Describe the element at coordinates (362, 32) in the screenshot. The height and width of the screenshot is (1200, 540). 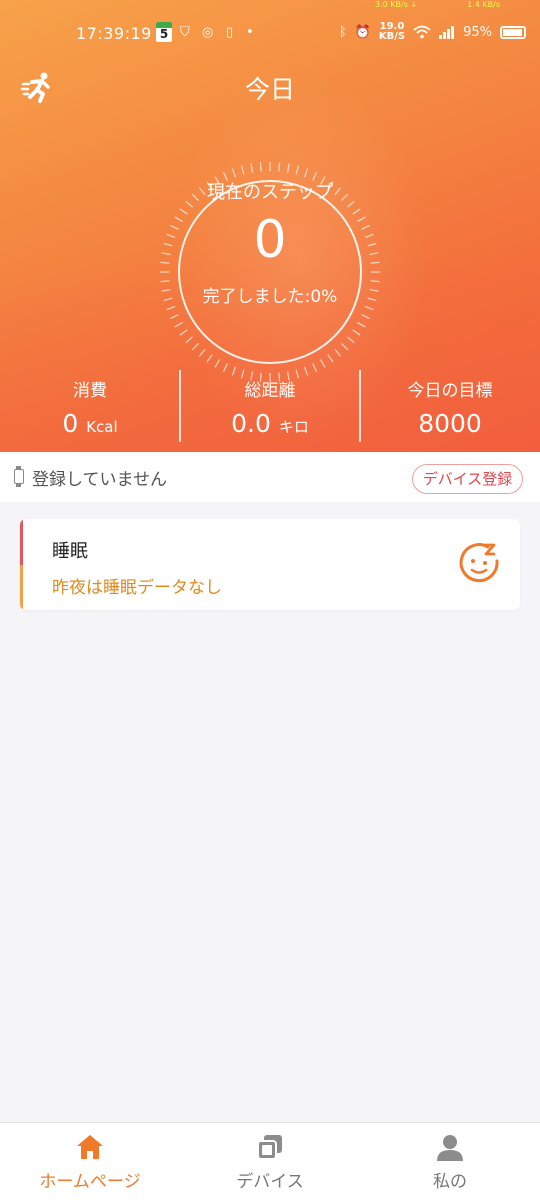
I see `alarm-icon: ⏰` at that location.